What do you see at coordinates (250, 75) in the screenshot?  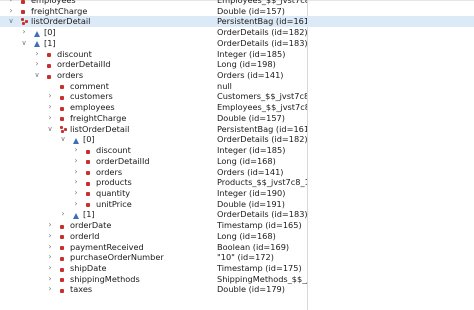 I see `variable-value: Orders (id=141)` at bounding box center [250, 75].